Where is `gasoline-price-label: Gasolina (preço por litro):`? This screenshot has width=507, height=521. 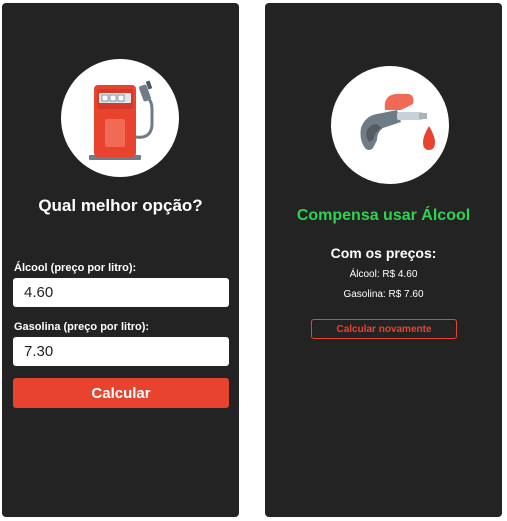
gasoline-price-label: Gasolina (preço por litro): is located at coordinates (82, 327).